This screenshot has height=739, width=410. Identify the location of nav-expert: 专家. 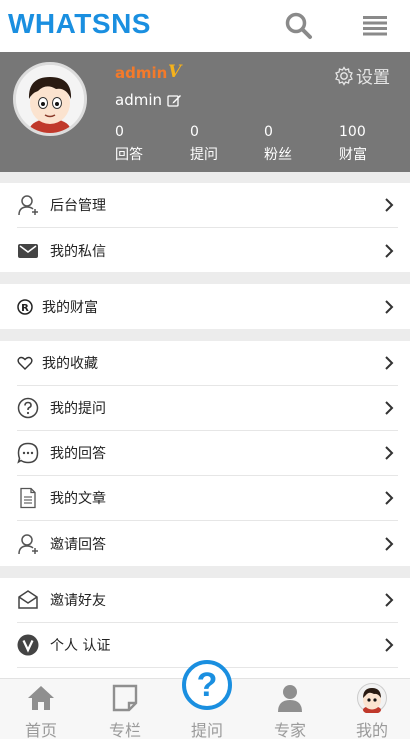
(290, 709).